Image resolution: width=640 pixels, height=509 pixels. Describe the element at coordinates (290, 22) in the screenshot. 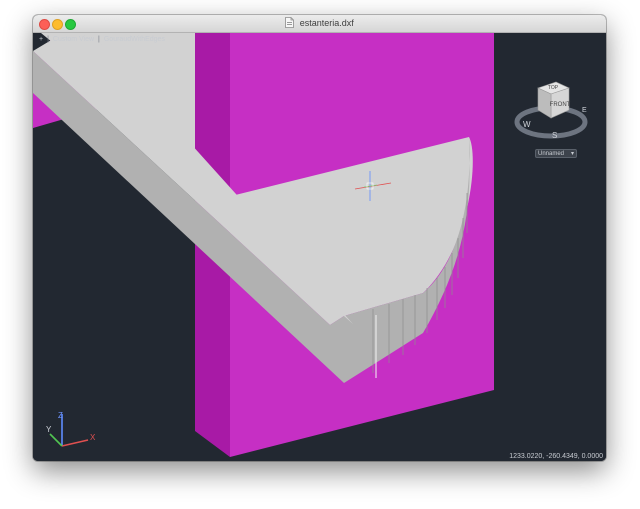

I see `document-icon` at that location.